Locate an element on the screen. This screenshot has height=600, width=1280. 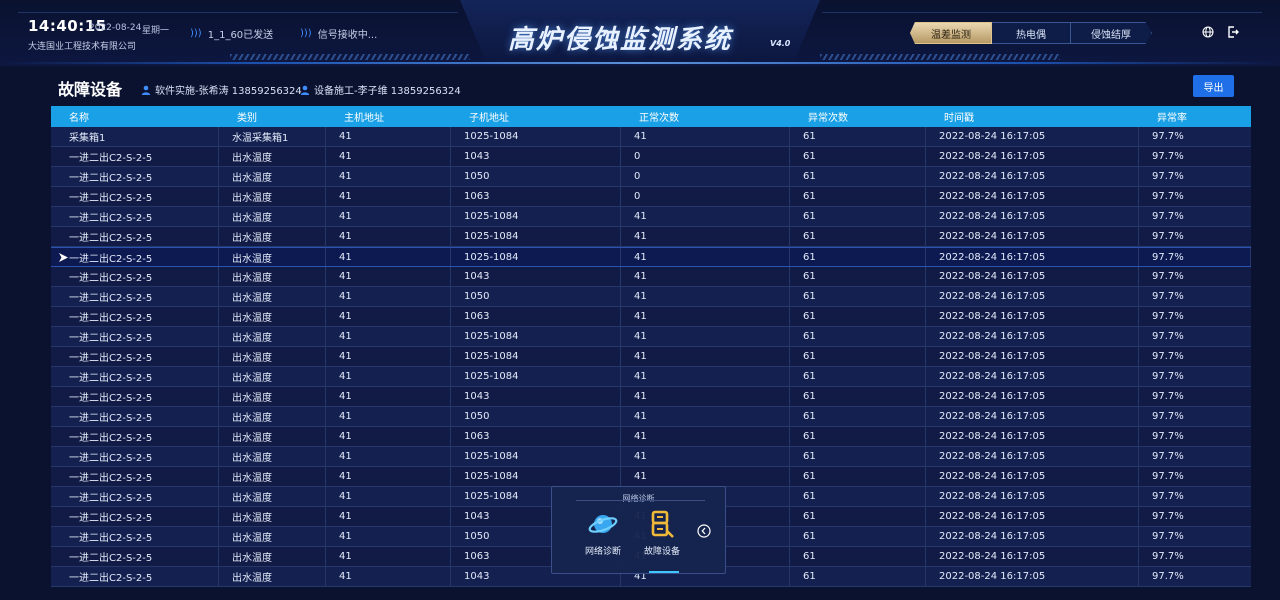
chevron-left-icon is located at coordinates (704, 531).